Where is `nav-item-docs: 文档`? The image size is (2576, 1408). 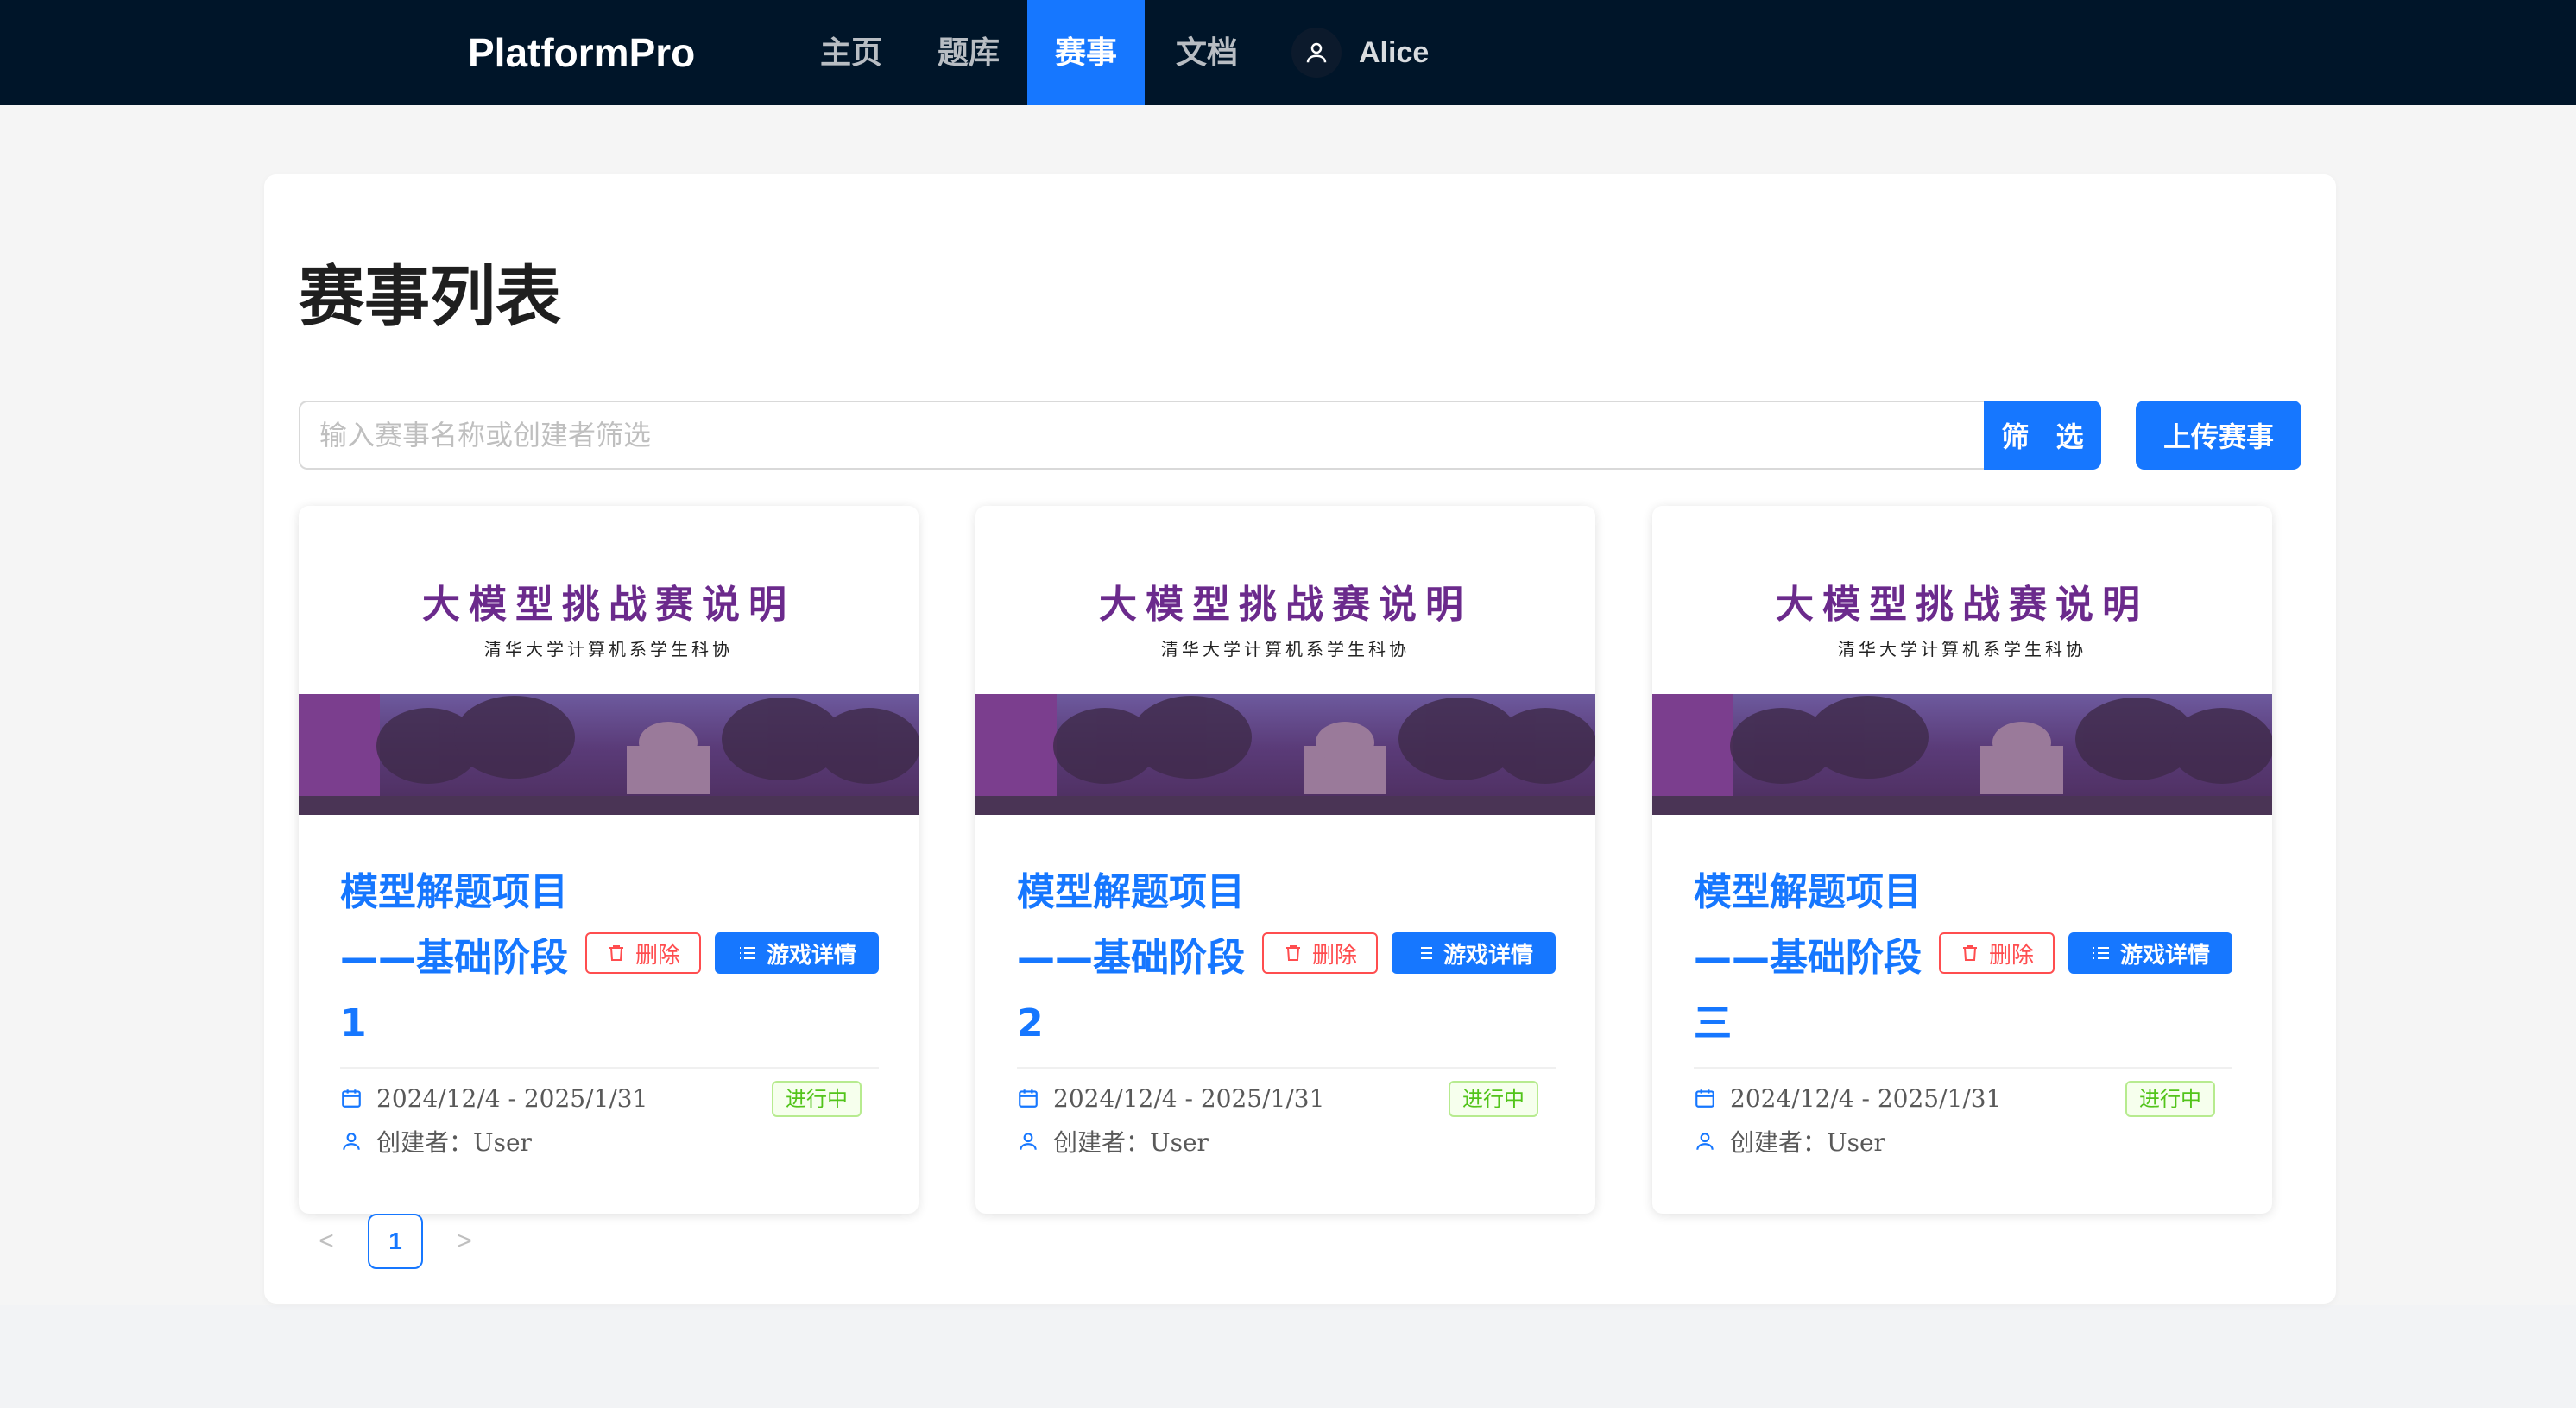
nav-item-docs: 文档 is located at coordinates (1206, 52).